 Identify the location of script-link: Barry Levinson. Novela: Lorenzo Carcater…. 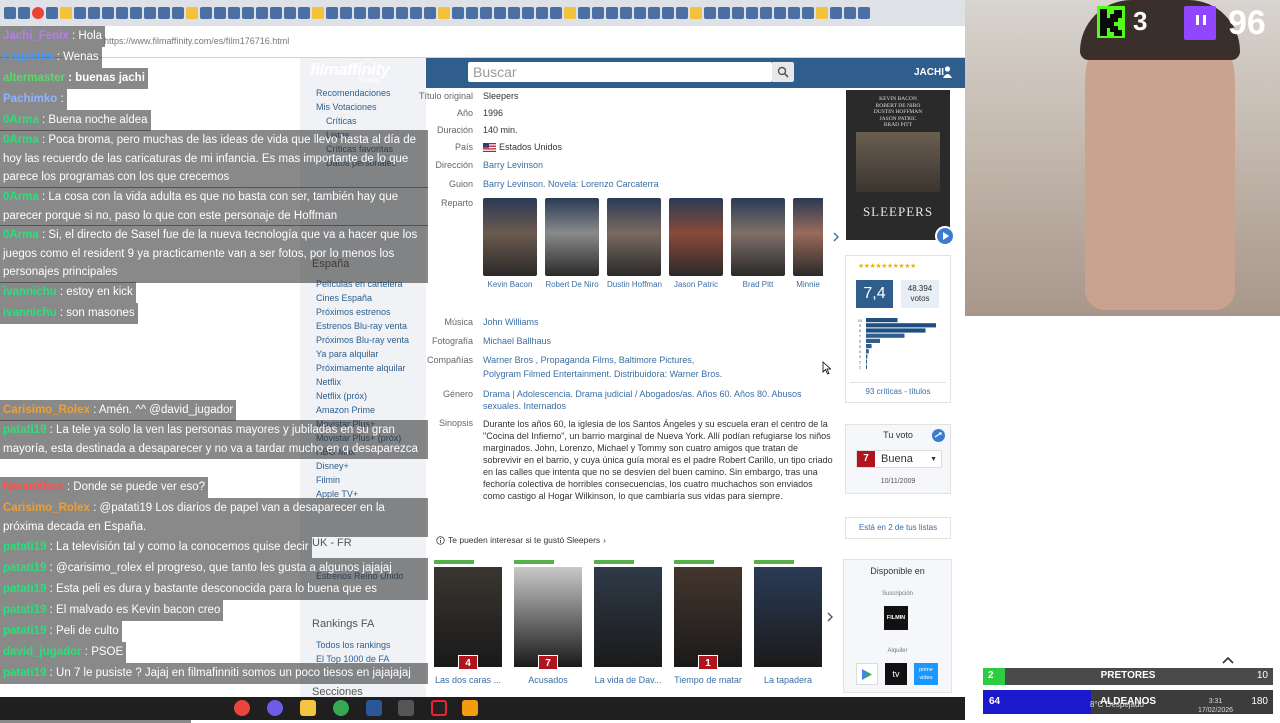
(571, 184).